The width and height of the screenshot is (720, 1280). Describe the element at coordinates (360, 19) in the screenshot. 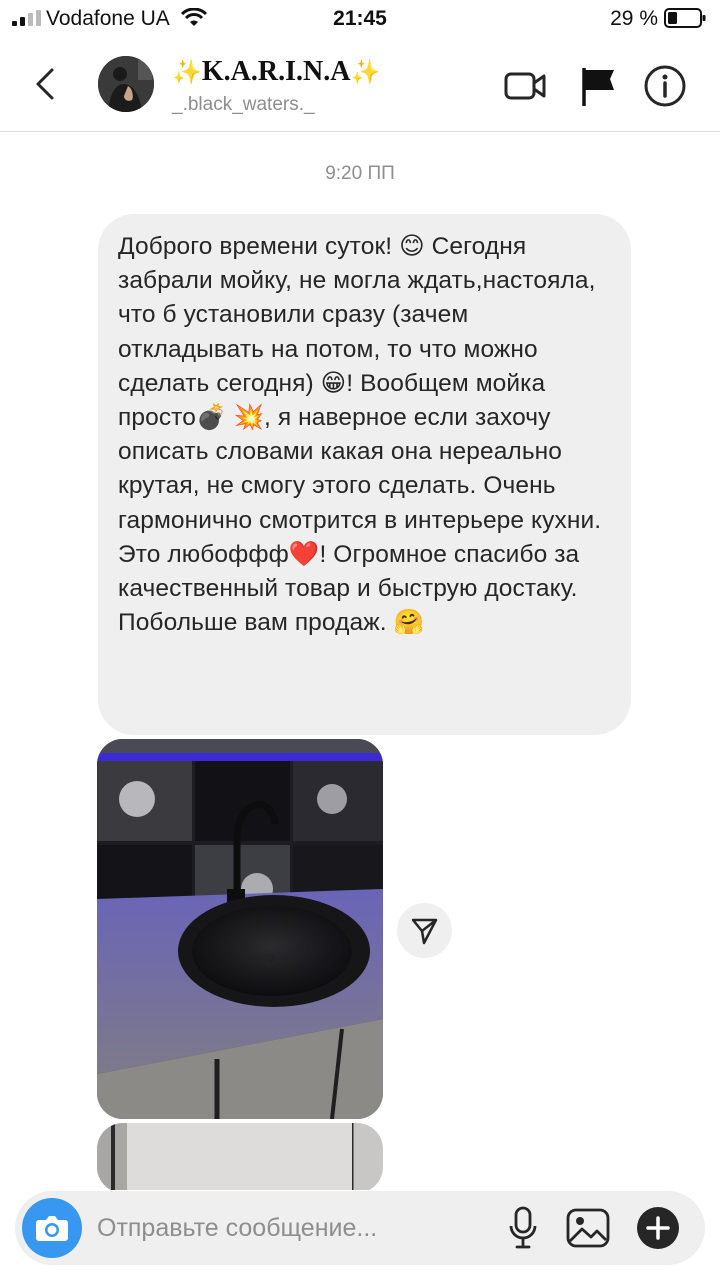

I see `status-bar: Vodafone UA 21:45 29 %` at that location.